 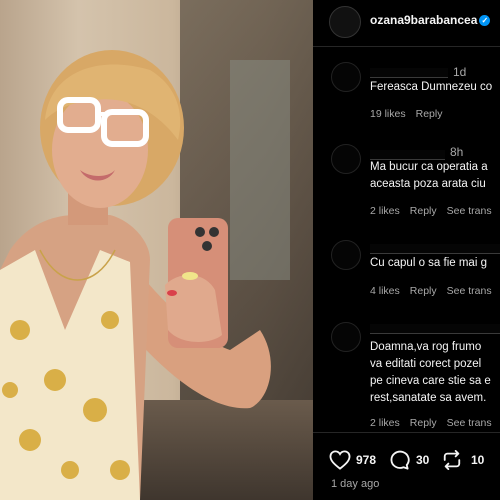 What do you see at coordinates (423, 20) in the screenshot?
I see `author-username-text: ozana9barabancea` at bounding box center [423, 20].